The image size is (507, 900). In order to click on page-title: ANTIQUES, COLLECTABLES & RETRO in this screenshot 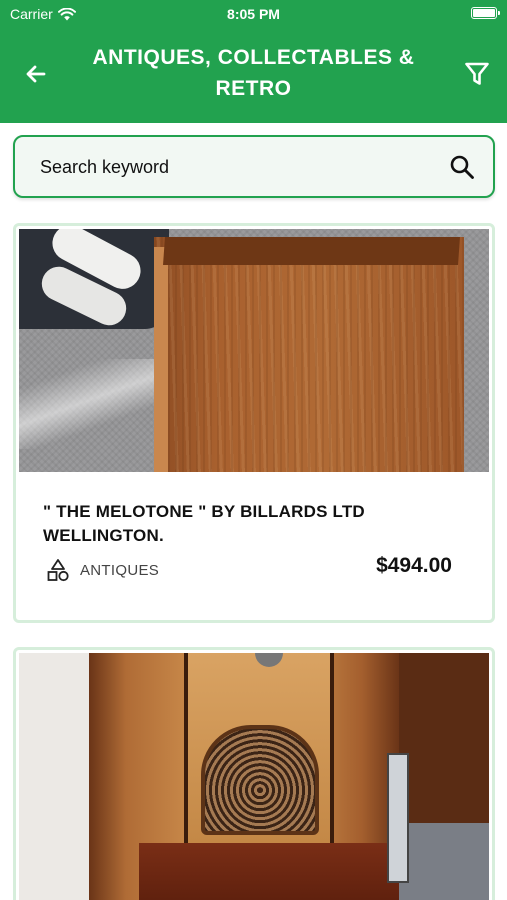, I will do `click(253, 73)`.